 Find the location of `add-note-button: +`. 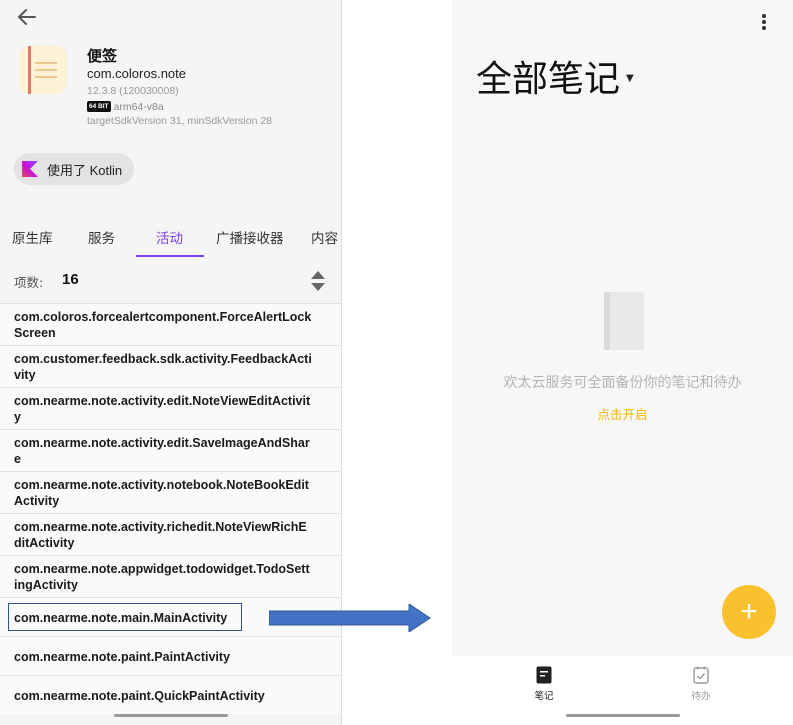

add-note-button: + is located at coordinates (749, 612).